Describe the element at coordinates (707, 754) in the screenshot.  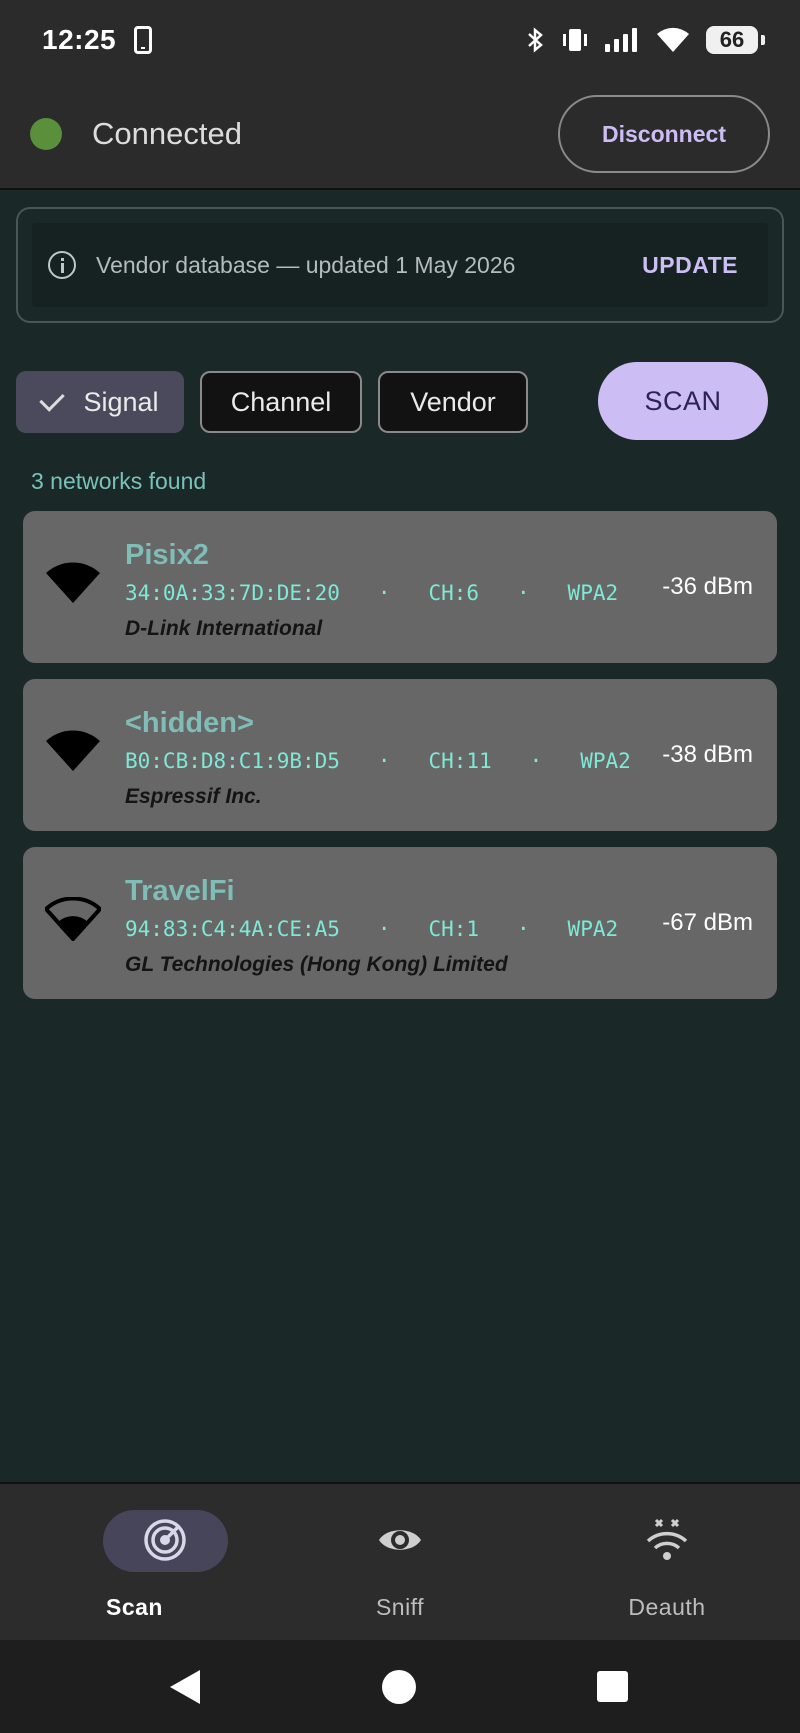
I see `network-rssi: -38 dBm` at that location.